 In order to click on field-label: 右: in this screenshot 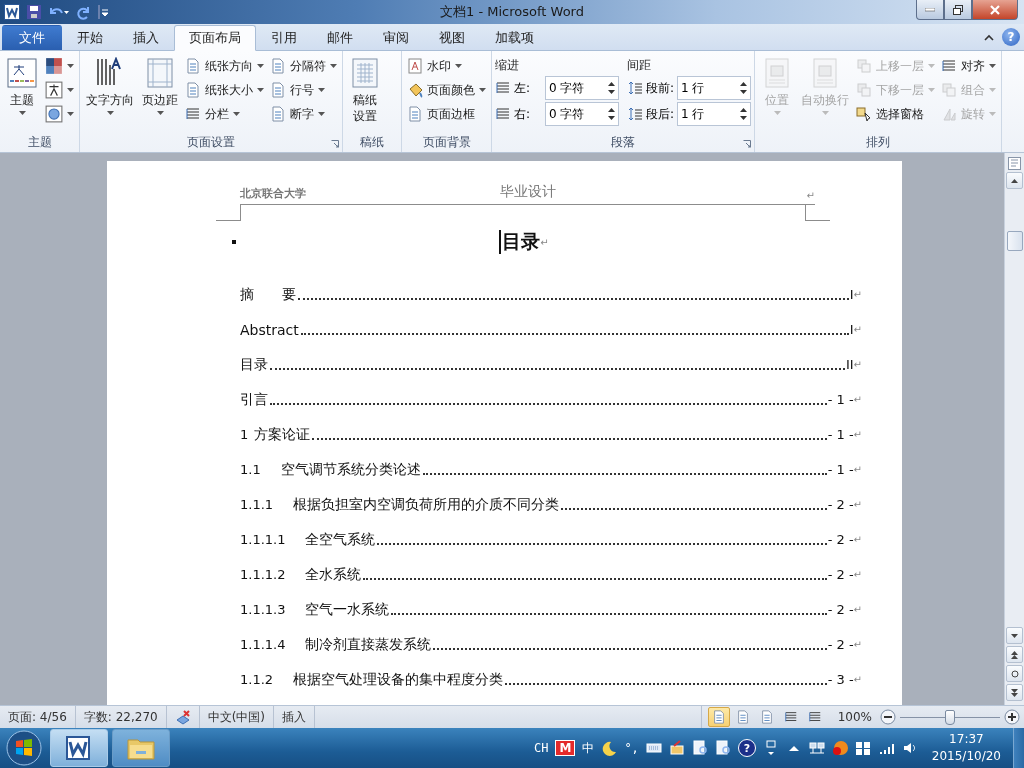, I will do `click(523, 114)`.